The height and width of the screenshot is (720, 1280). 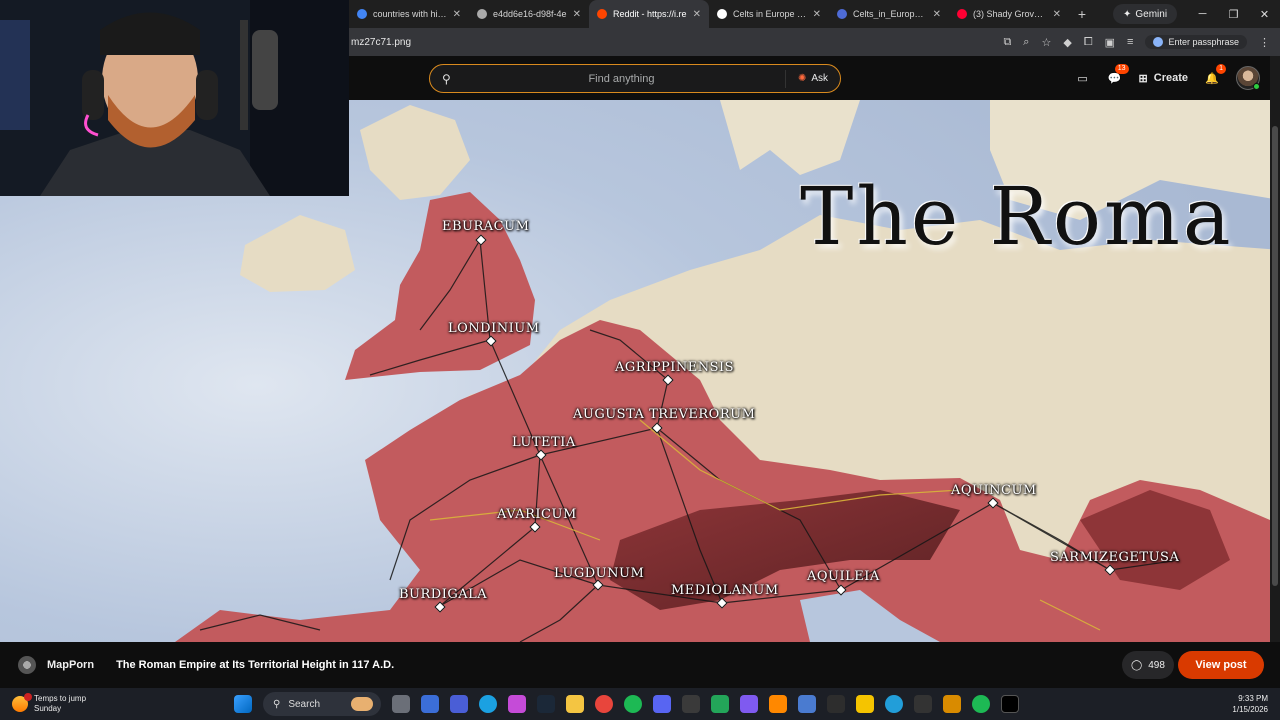 I want to click on weather-line2: Sunday, so click(x=48, y=708).